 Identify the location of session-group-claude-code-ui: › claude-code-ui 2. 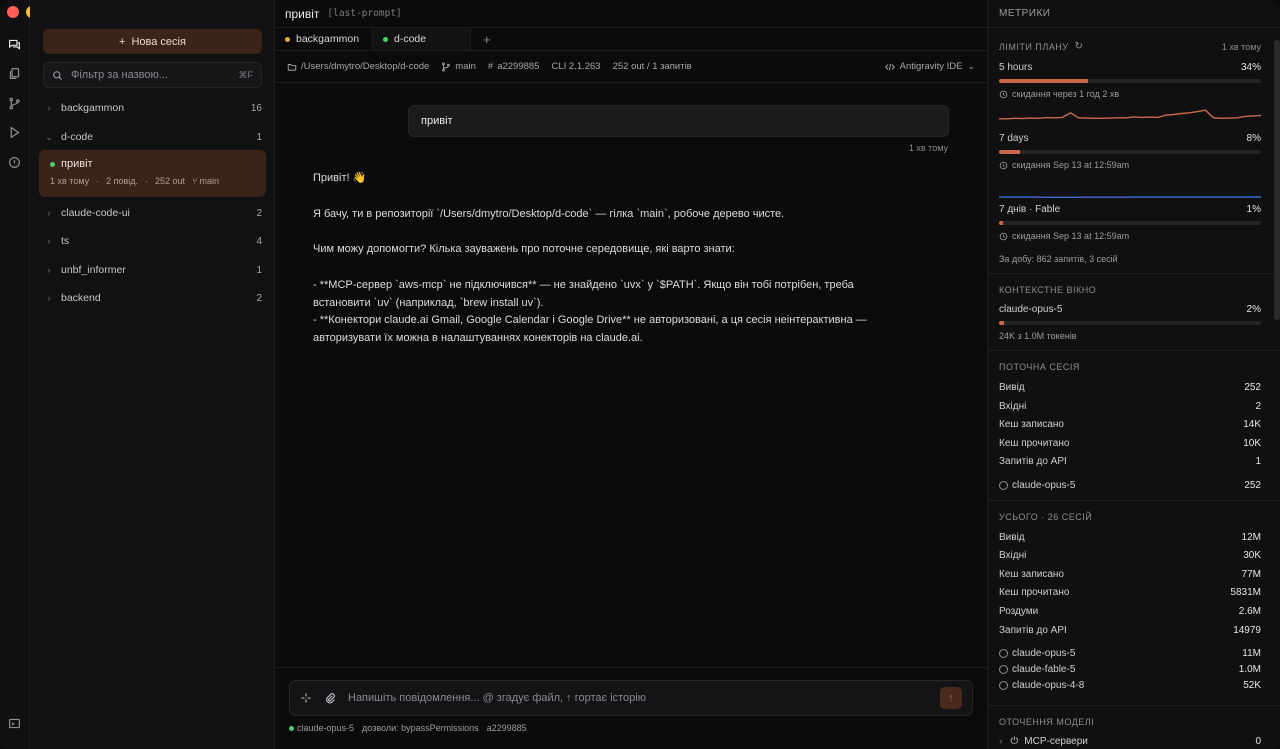
(153, 213).